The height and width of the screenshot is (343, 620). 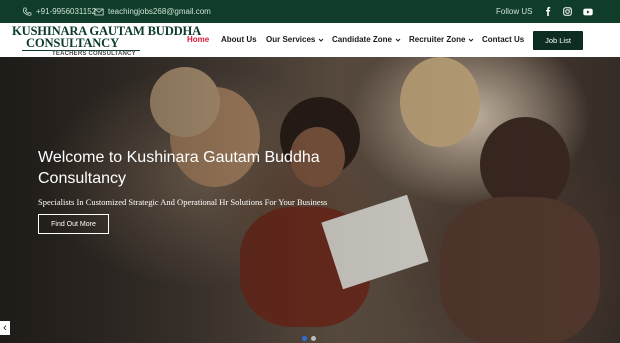 I want to click on chevron-left-icon: ‹, so click(x=5, y=328).